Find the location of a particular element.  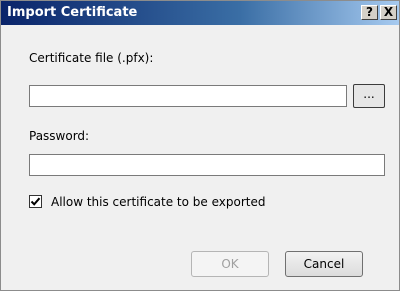

allow-export-label: Allow this certificate to be exported is located at coordinates (158, 202).